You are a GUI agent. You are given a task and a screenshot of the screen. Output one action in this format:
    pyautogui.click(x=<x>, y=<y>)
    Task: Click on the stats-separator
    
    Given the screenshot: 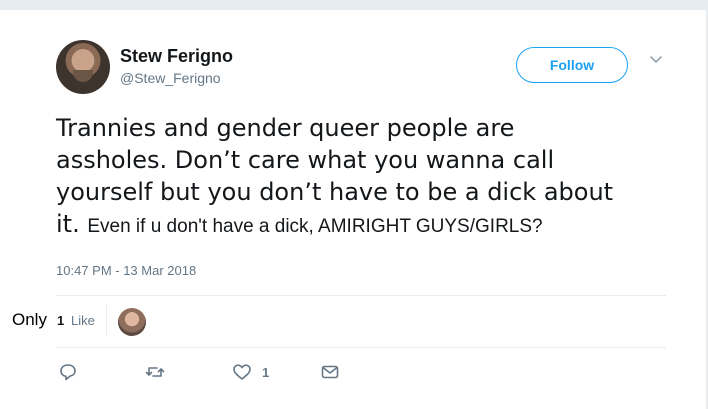 What is the action you would take?
    pyautogui.click(x=106, y=320)
    